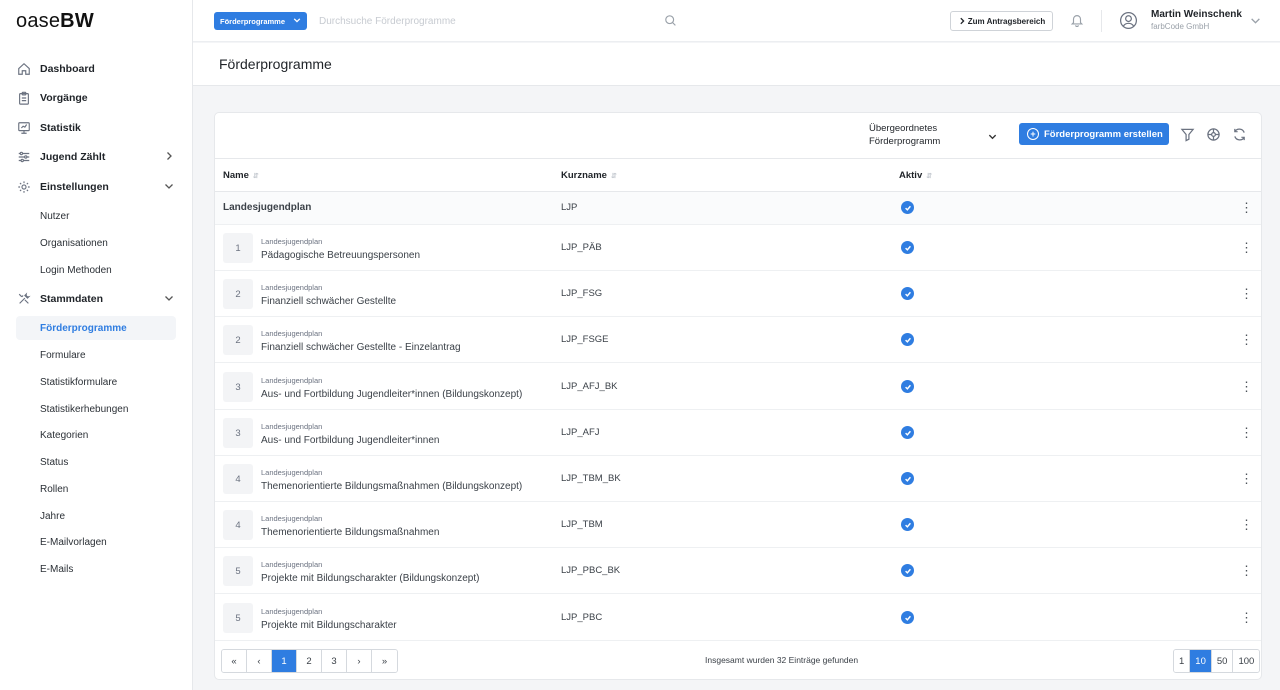  I want to click on column-label: Aktiv, so click(911, 175).